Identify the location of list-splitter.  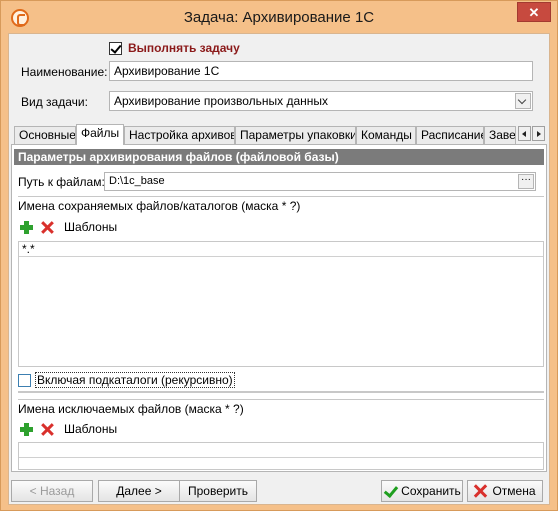
(281, 392).